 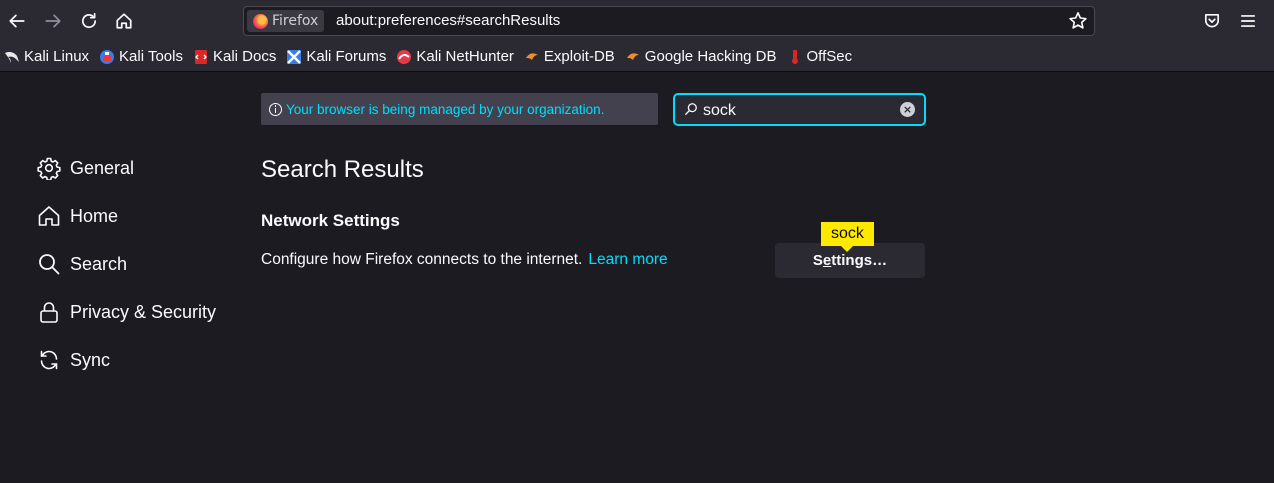 I want to click on category-label: Home, so click(x=94, y=215).